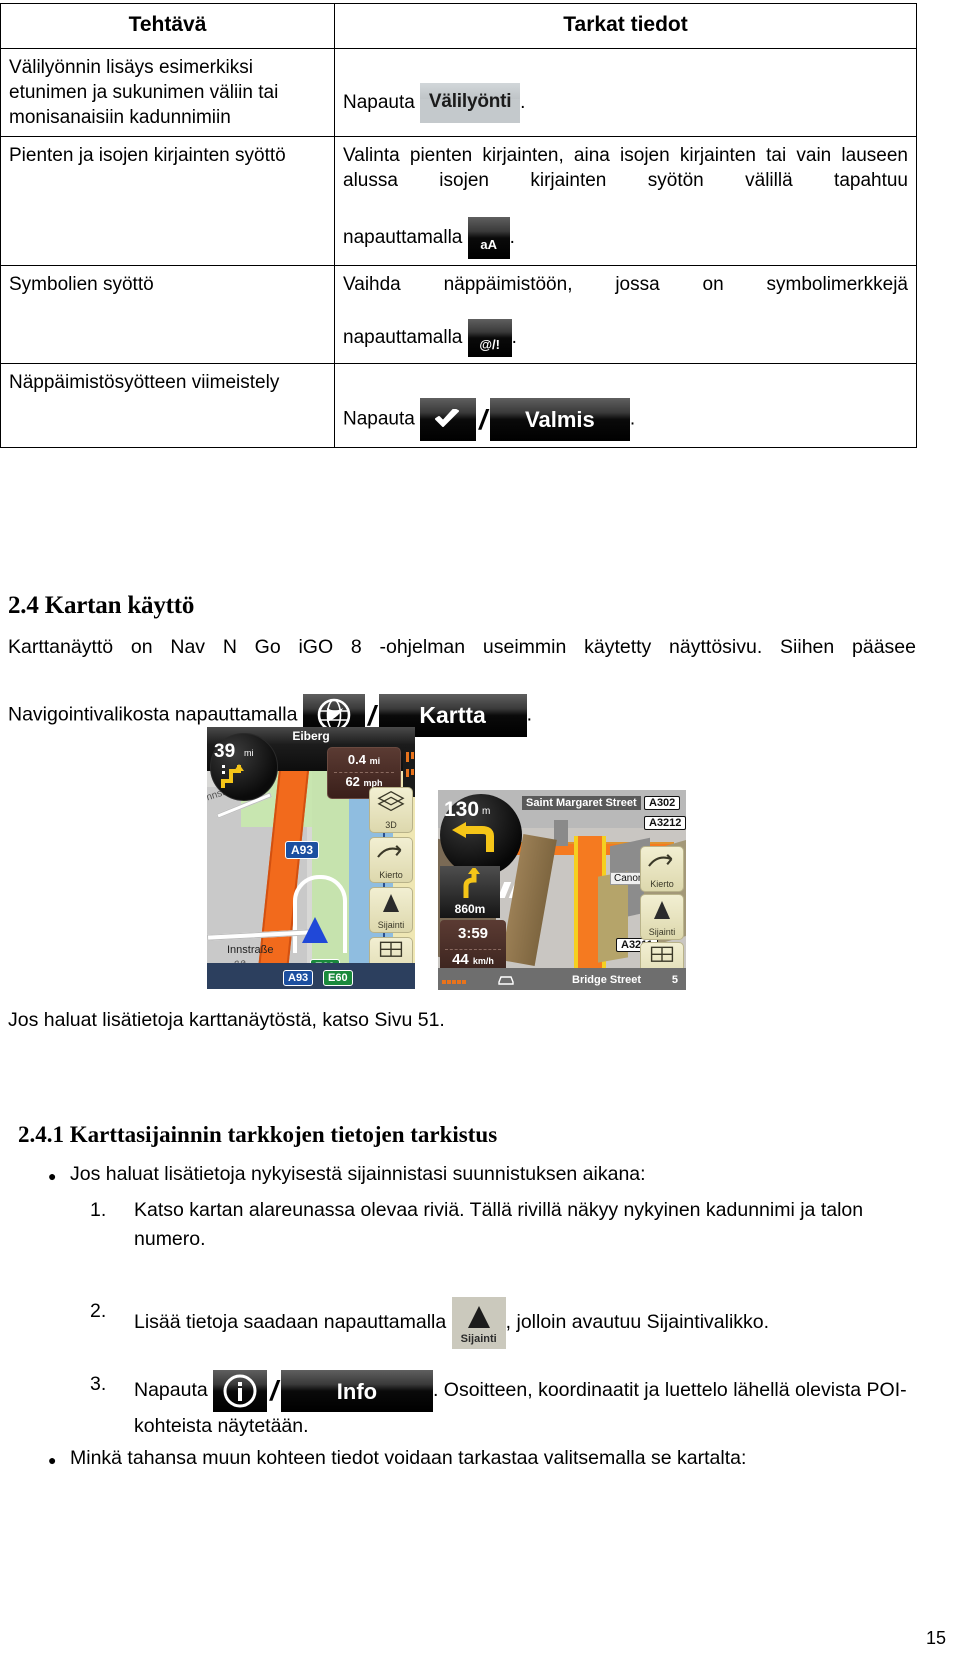  I want to click on done-button: Valmis, so click(559, 420).